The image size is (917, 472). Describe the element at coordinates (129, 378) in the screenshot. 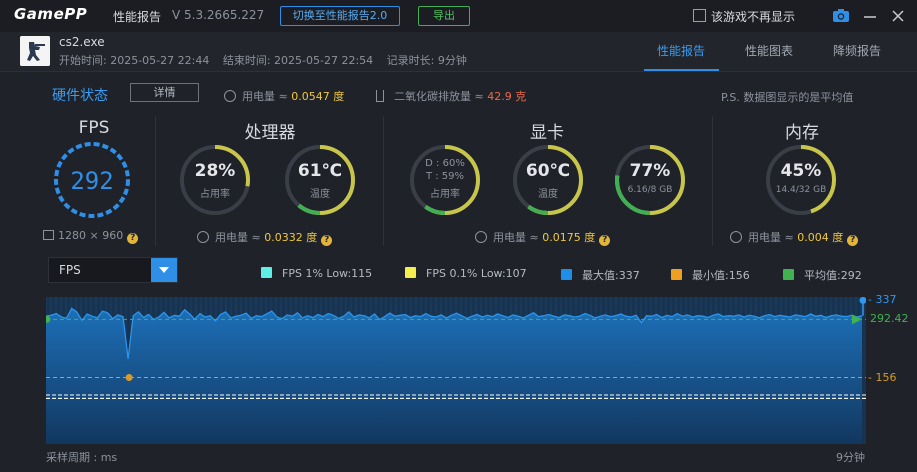

I see `min-marker` at that location.